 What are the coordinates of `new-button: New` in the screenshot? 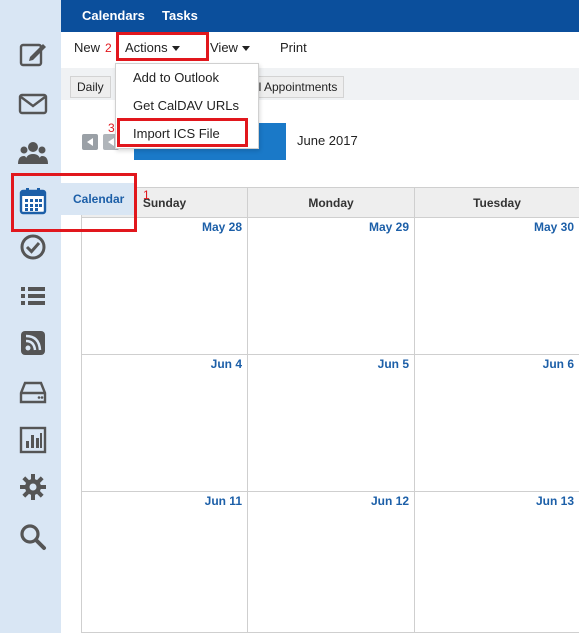 It's located at (87, 47).